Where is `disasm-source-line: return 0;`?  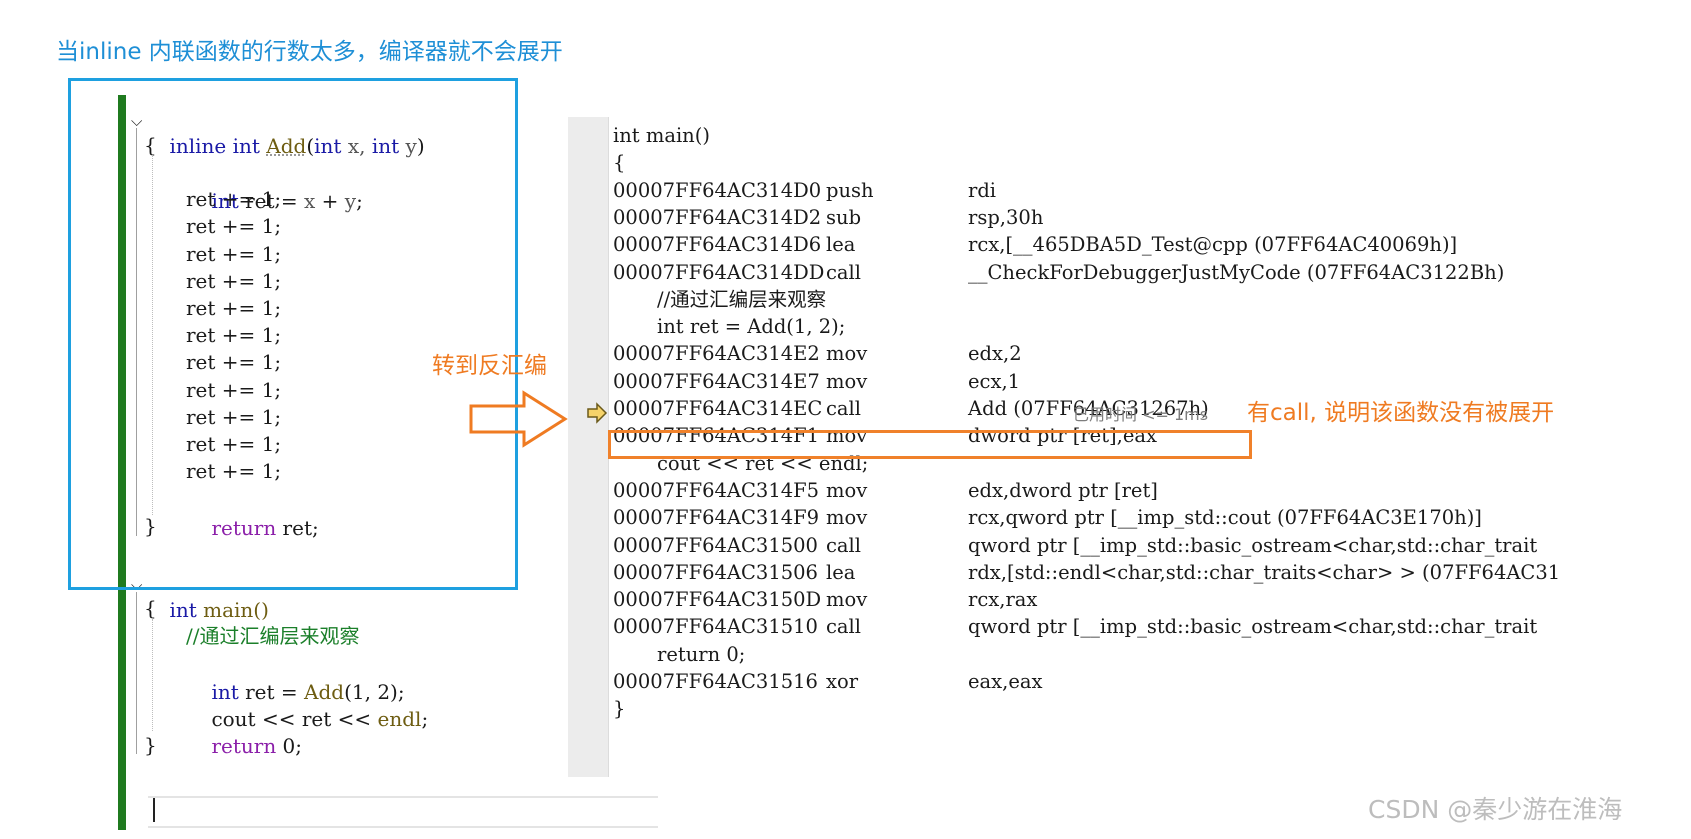 disasm-source-line: return 0; is located at coordinates (1104, 654).